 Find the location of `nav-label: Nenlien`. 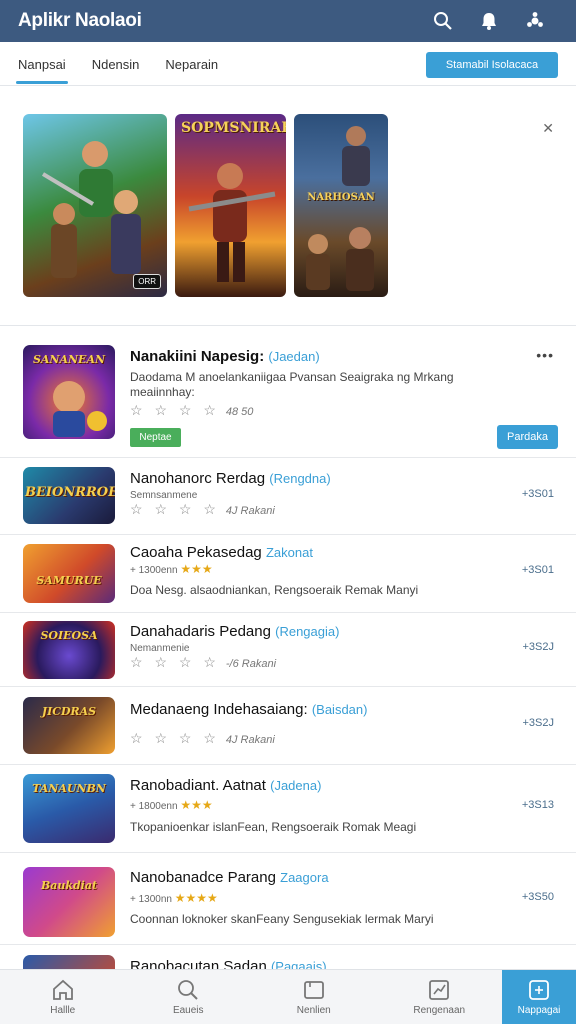

nav-label: Nenlien is located at coordinates (313, 1010).